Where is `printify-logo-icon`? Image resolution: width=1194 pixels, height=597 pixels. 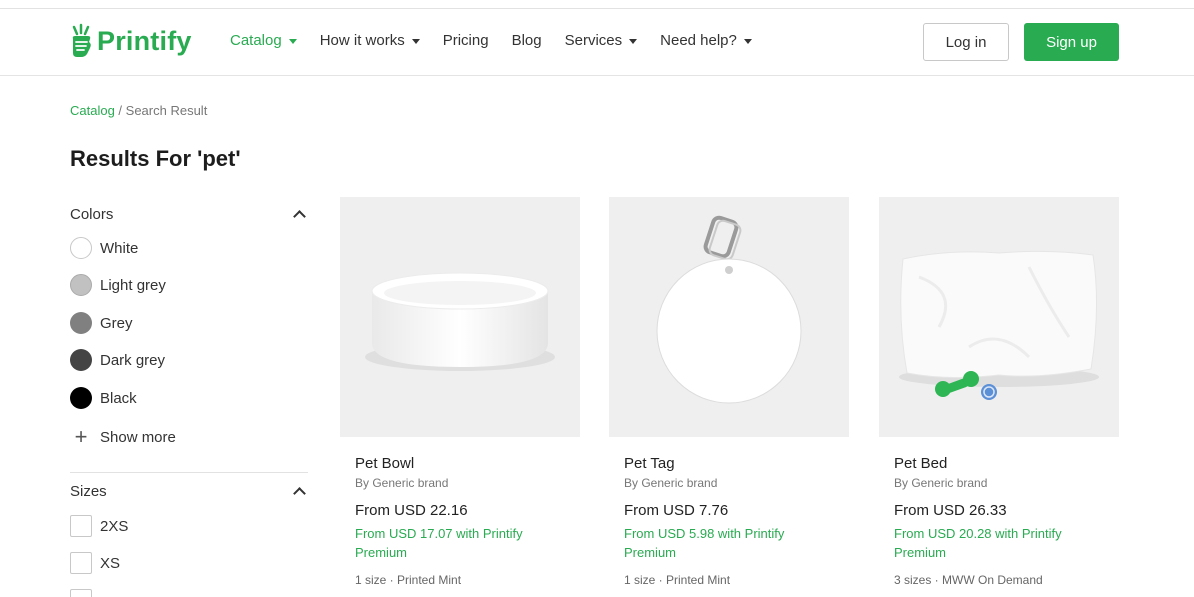
printify-logo-icon is located at coordinates (81, 40).